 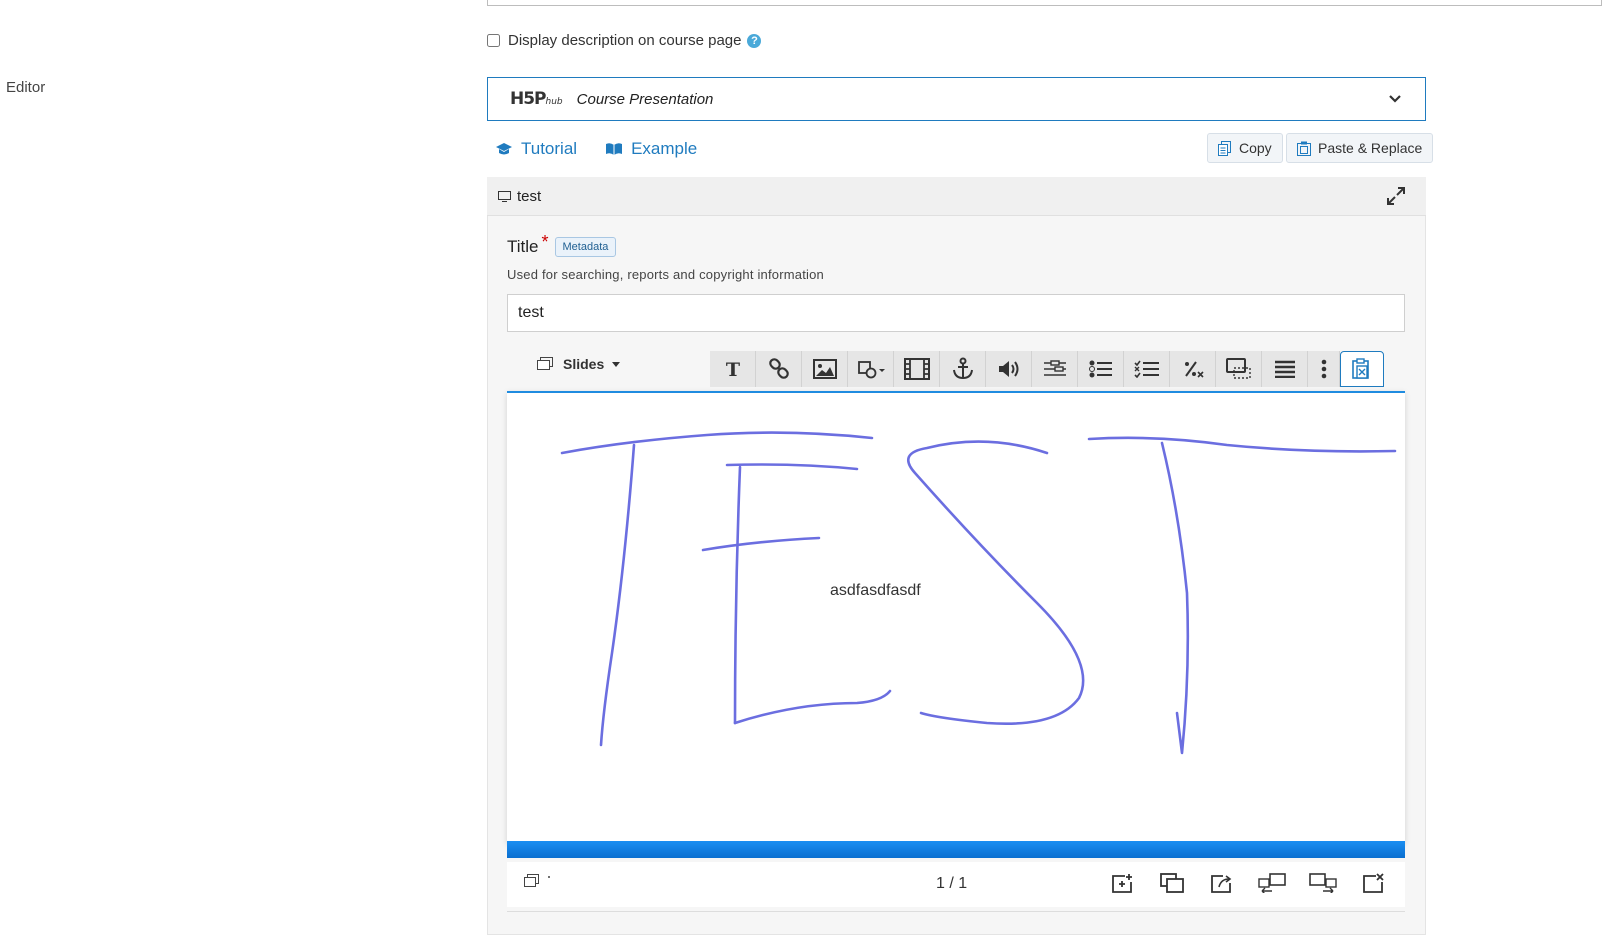 I want to click on panel-title: test, so click(x=529, y=196).